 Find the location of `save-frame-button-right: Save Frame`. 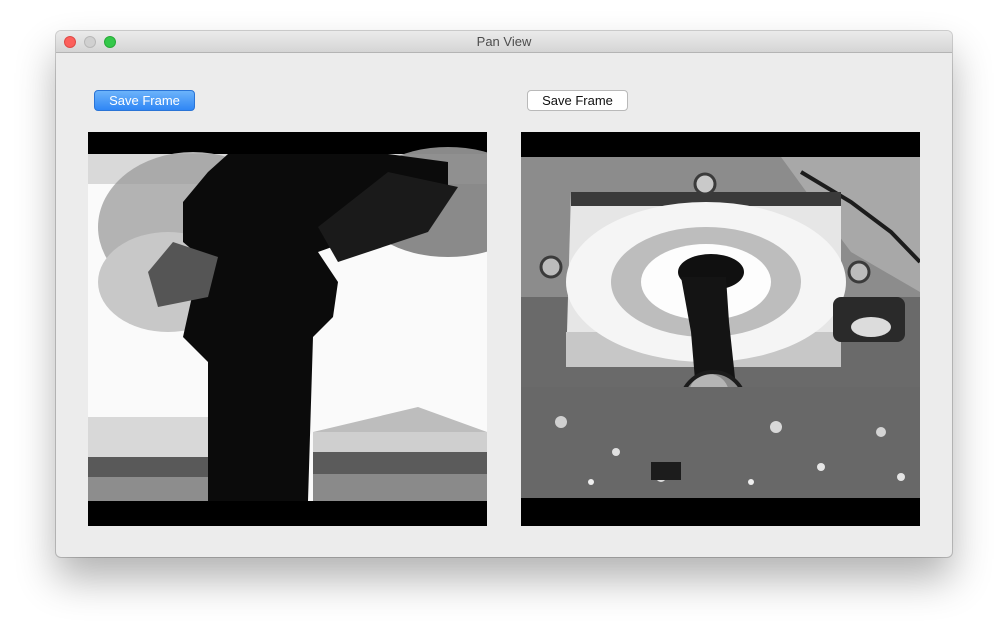

save-frame-button-right: Save Frame is located at coordinates (577, 100).